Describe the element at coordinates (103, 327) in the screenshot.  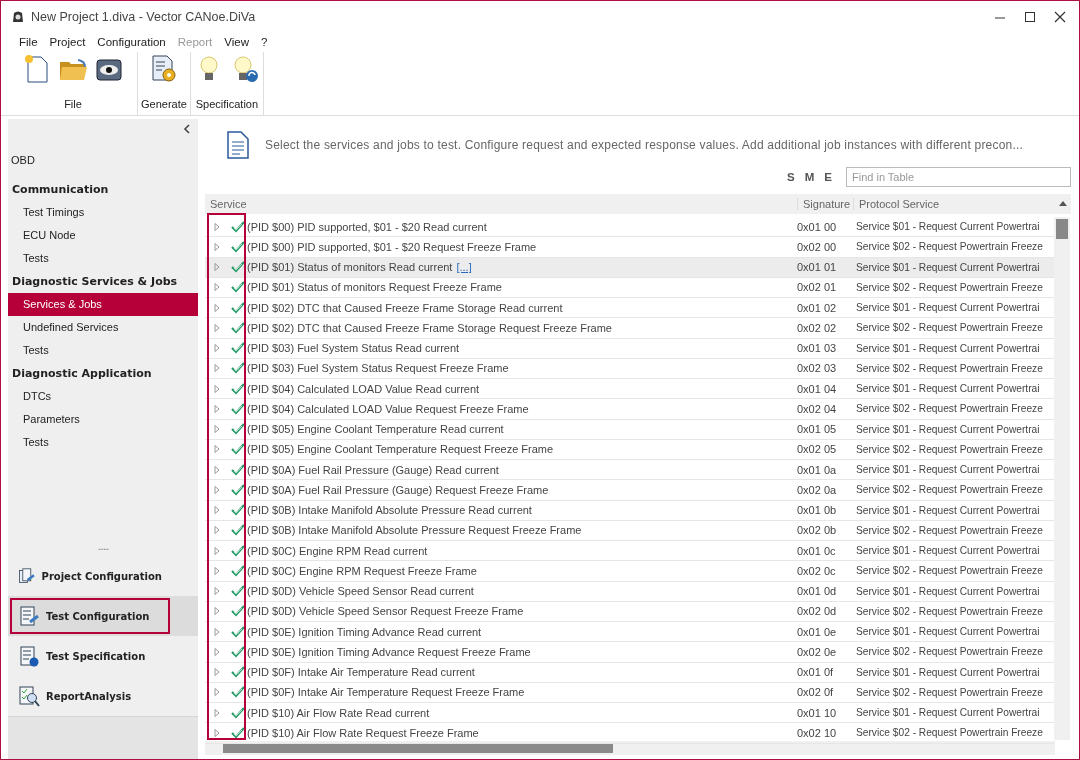
I see `sidebar-item: Undefined Services` at that location.